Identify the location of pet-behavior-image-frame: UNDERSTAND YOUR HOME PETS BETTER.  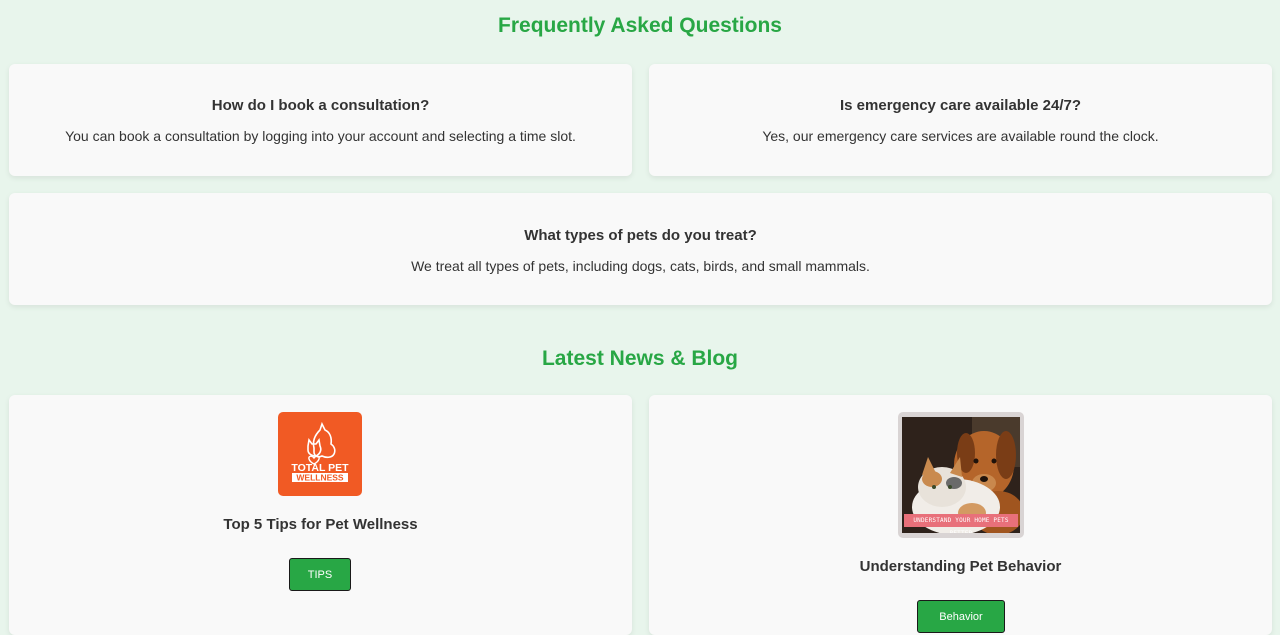
(961, 475).